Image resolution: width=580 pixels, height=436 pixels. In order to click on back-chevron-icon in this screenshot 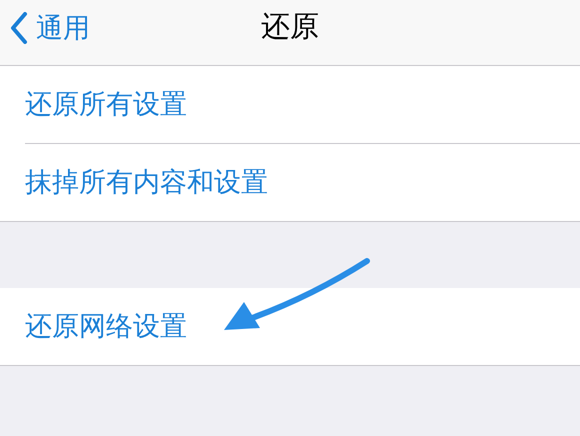, I will do `click(19, 28)`.